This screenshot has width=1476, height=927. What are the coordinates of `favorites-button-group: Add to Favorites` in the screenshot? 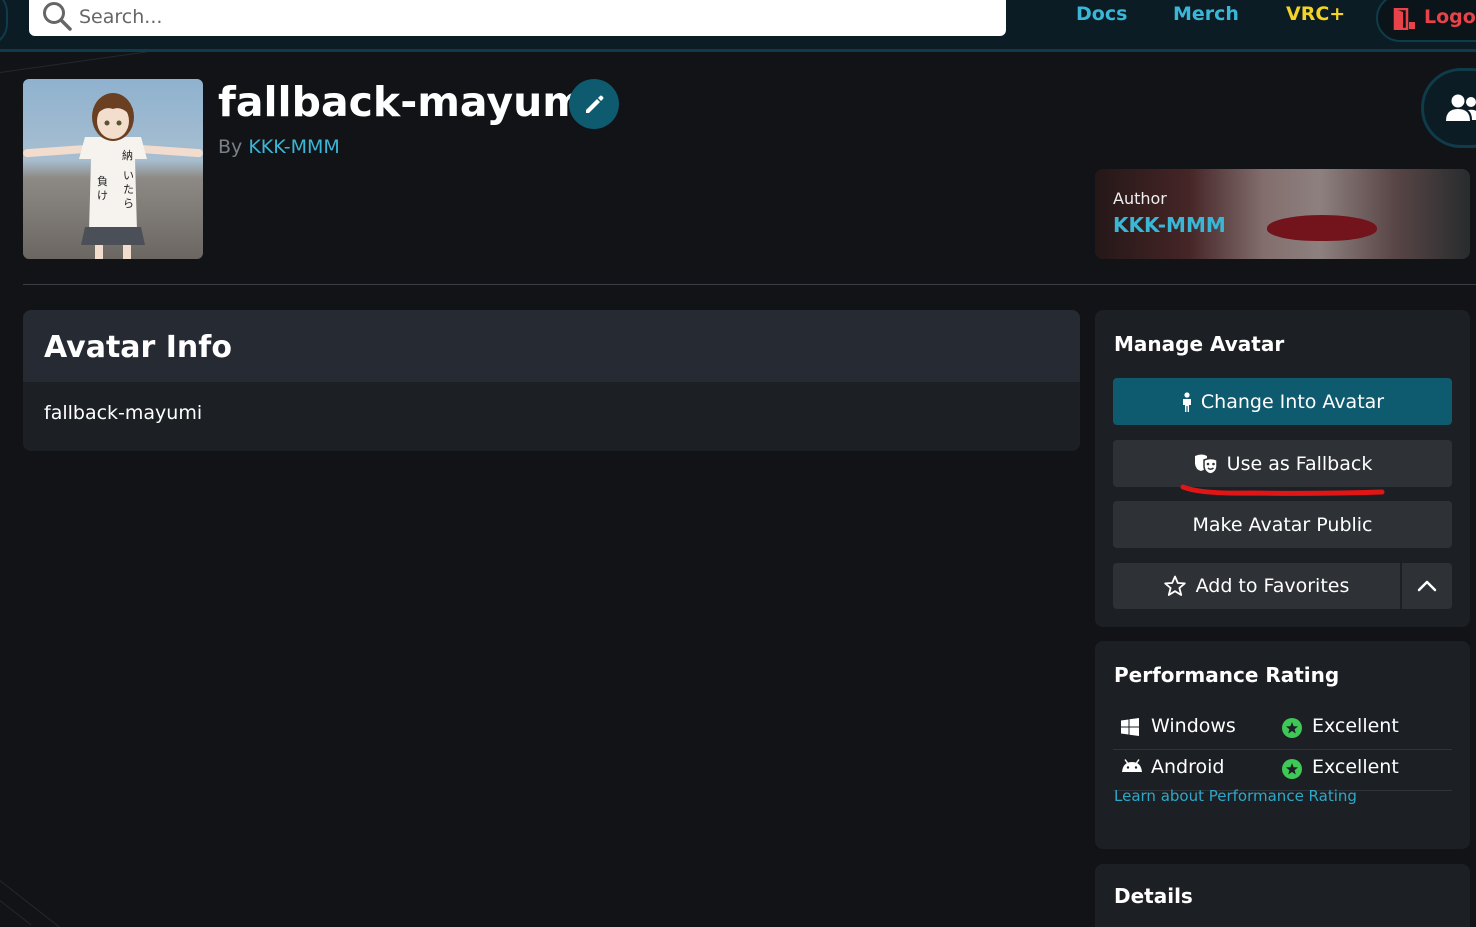 It's located at (1282, 586).